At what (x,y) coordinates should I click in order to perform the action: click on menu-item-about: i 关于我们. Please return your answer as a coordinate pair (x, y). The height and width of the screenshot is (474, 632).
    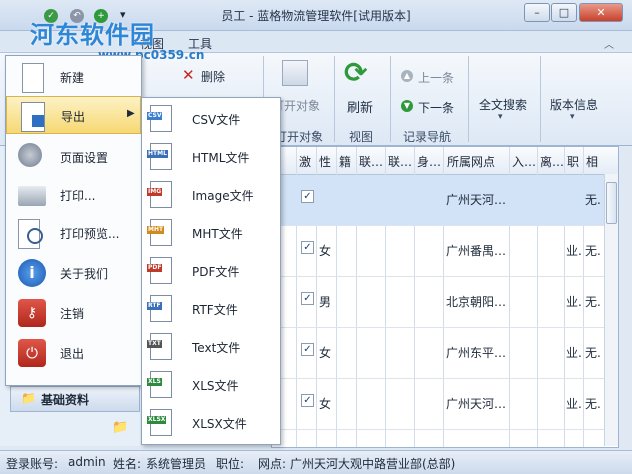
    Looking at the image, I should click on (73, 273).